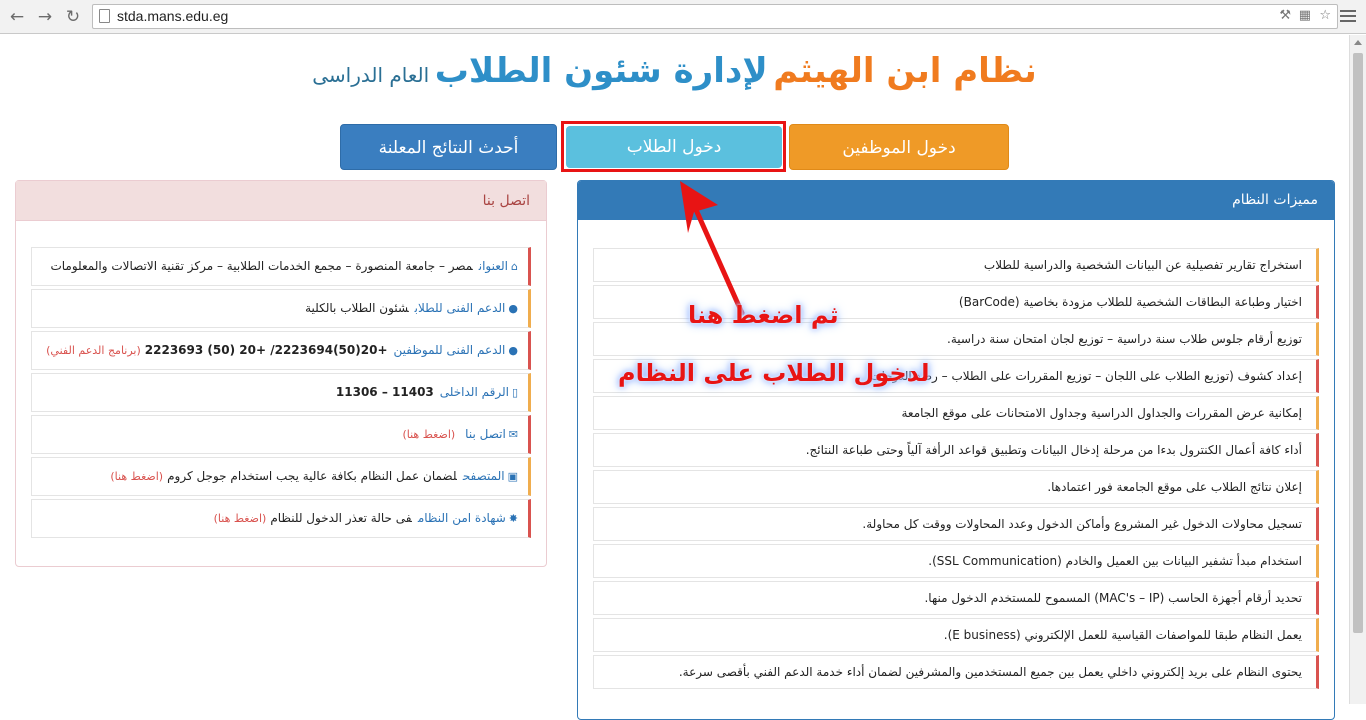 The image size is (1366, 720). Describe the element at coordinates (460, 308) in the screenshot. I see `contact-label: الدعم الفنى للطلاب` at that location.